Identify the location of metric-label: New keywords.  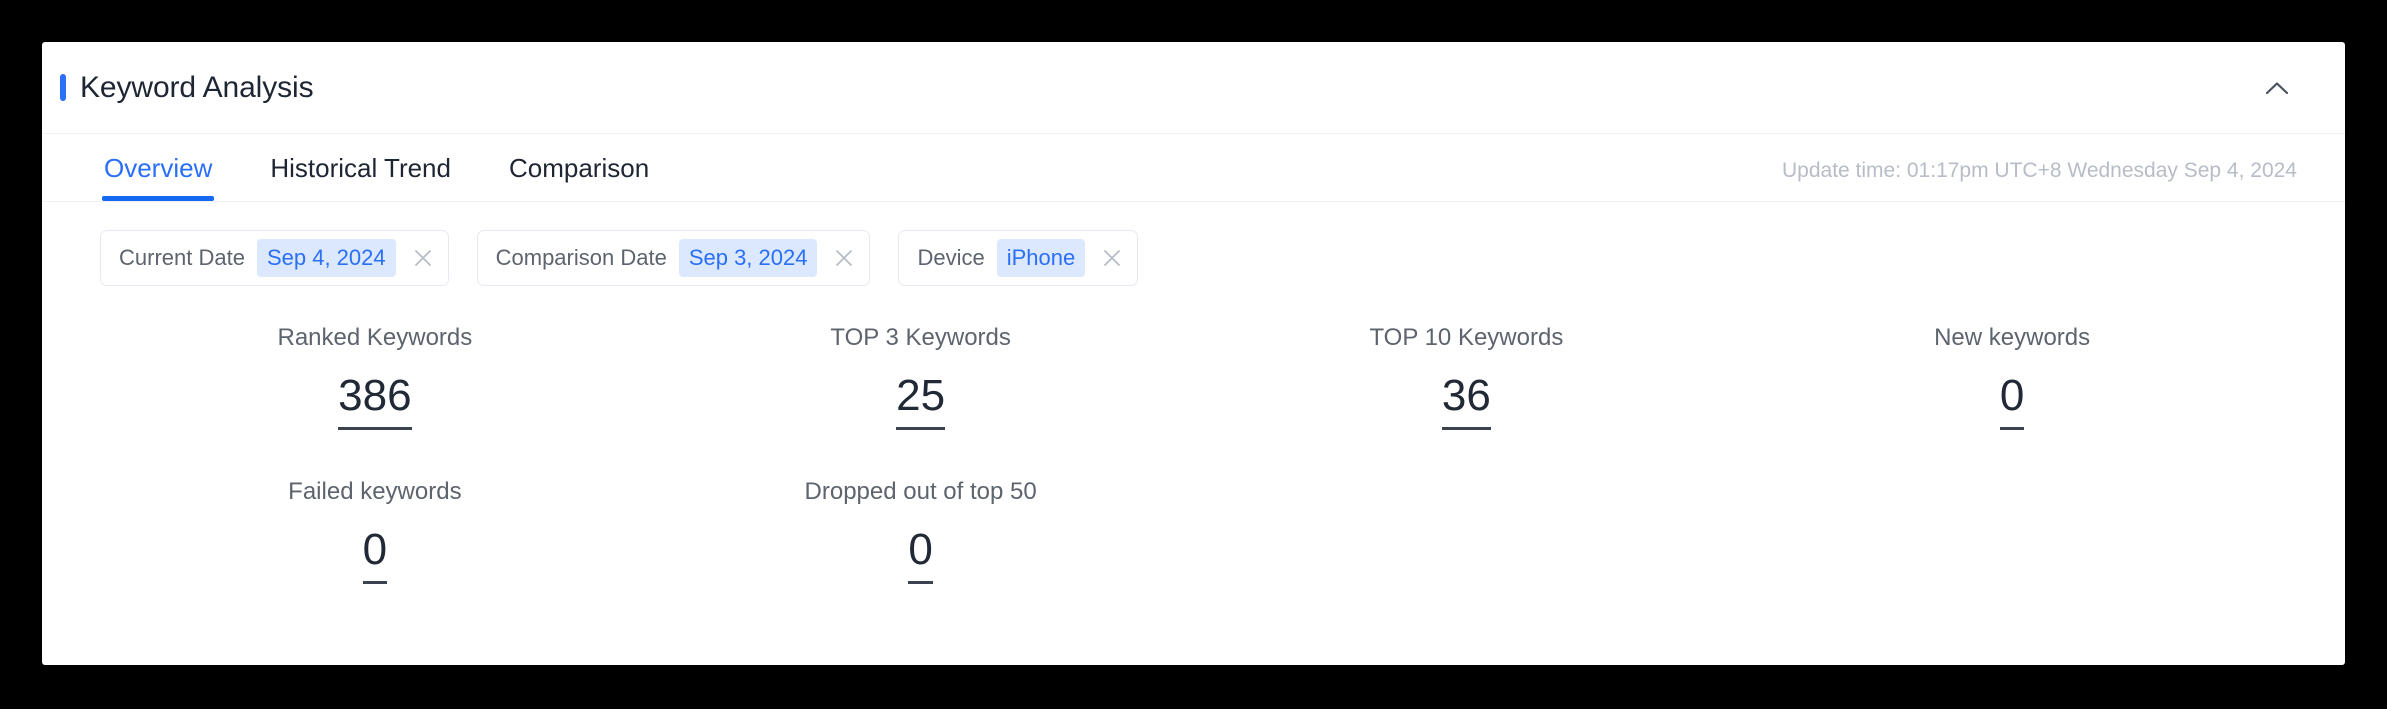
(2012, 337).